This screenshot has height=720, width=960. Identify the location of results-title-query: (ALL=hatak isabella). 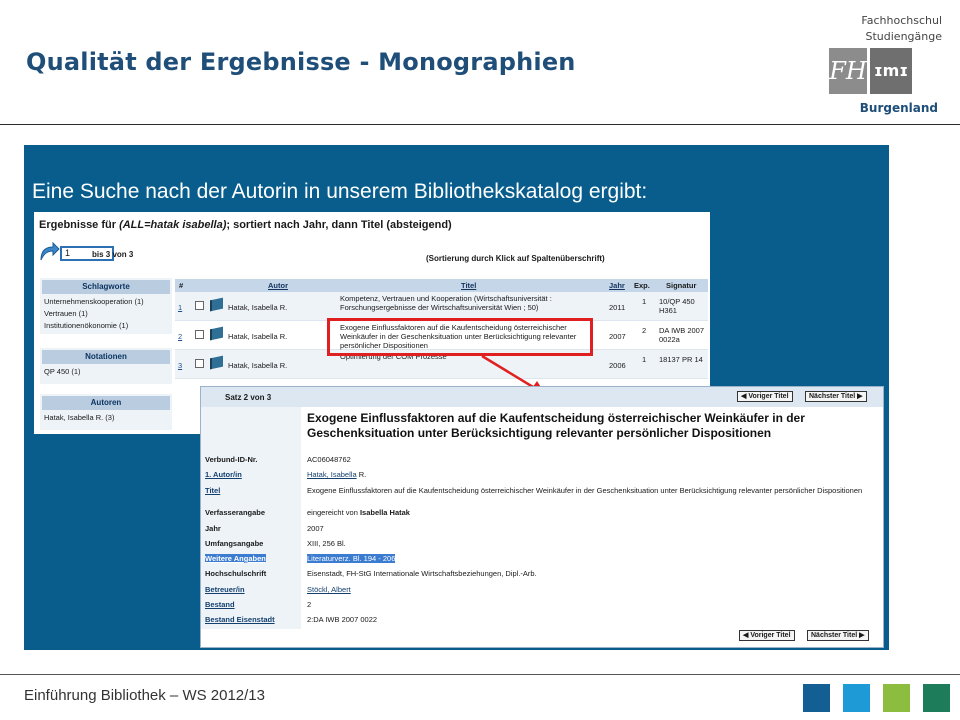
(173, 225).